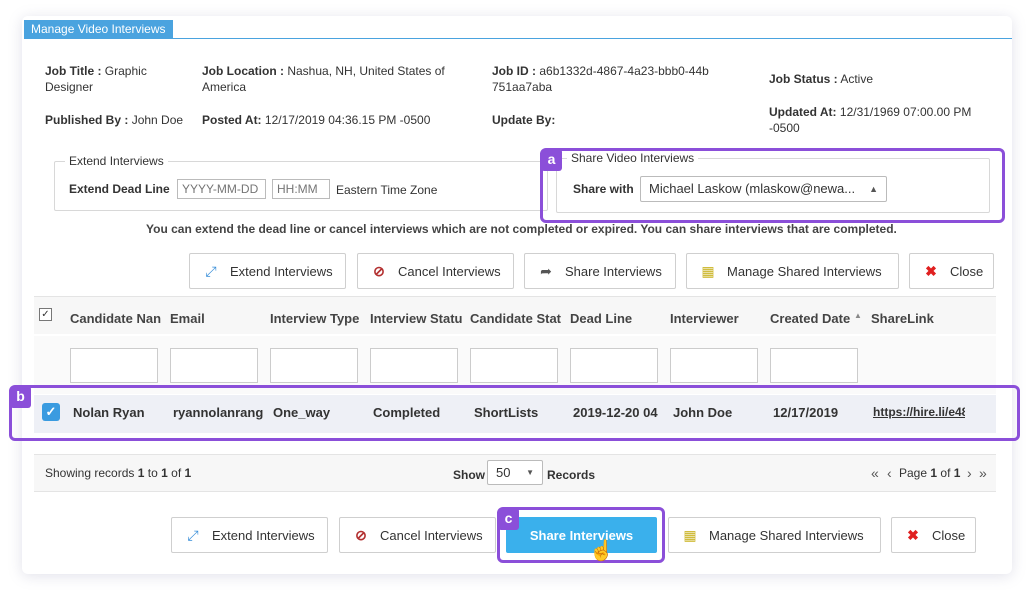 This screenshot has width=1032, height=604. I want to click on column-header: Candidate Nan, so click(116, 318).